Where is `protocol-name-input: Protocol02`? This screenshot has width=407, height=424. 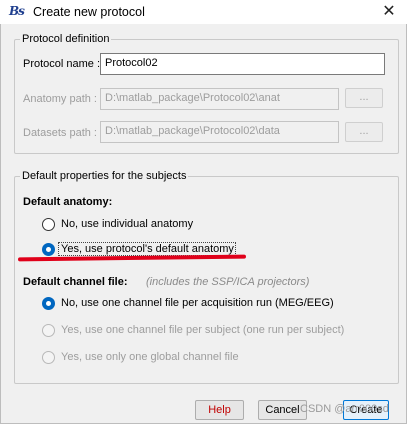 protocol-name-input: Protocol02 is located at coordinates (242, 64).